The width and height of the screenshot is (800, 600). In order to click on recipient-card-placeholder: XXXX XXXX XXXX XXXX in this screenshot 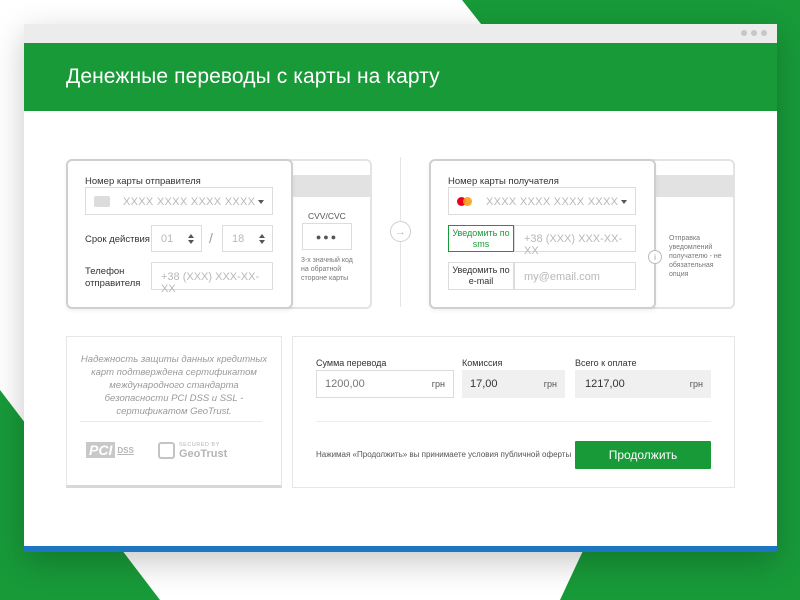, I will do `click(552, 202)`.